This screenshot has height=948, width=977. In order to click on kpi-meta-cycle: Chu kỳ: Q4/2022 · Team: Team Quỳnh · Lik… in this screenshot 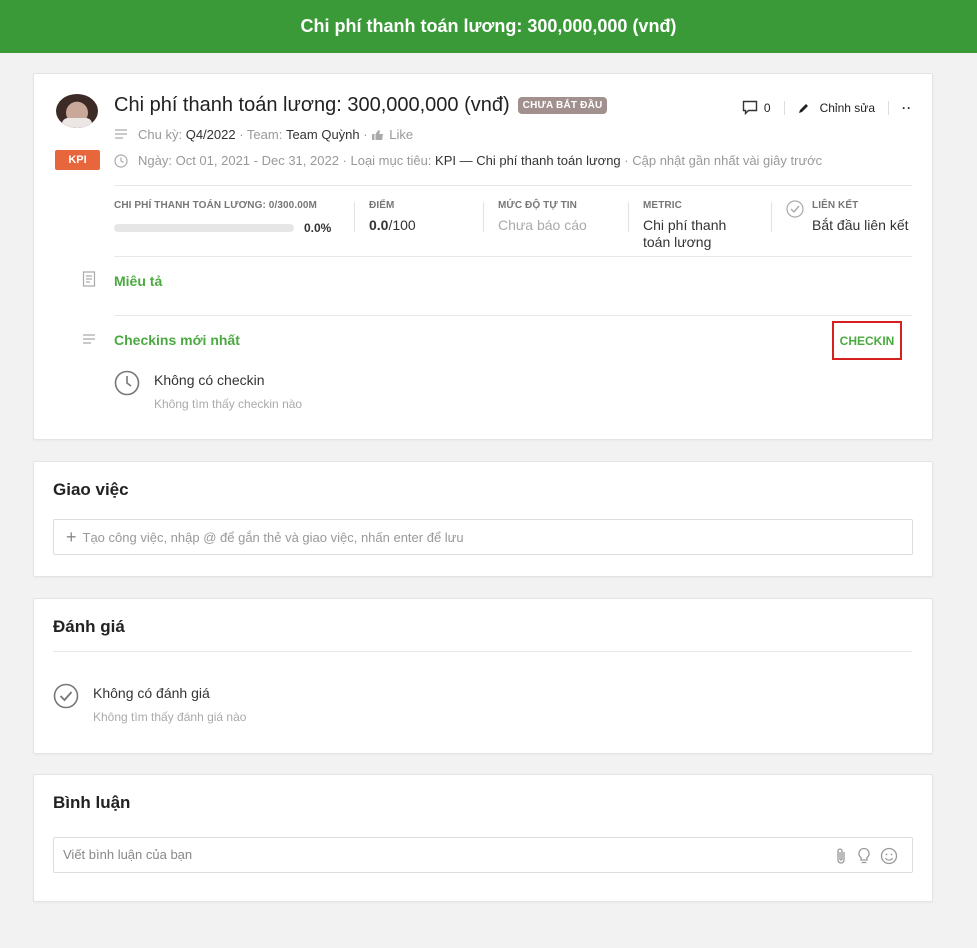, I will do `click(263, 134)`.